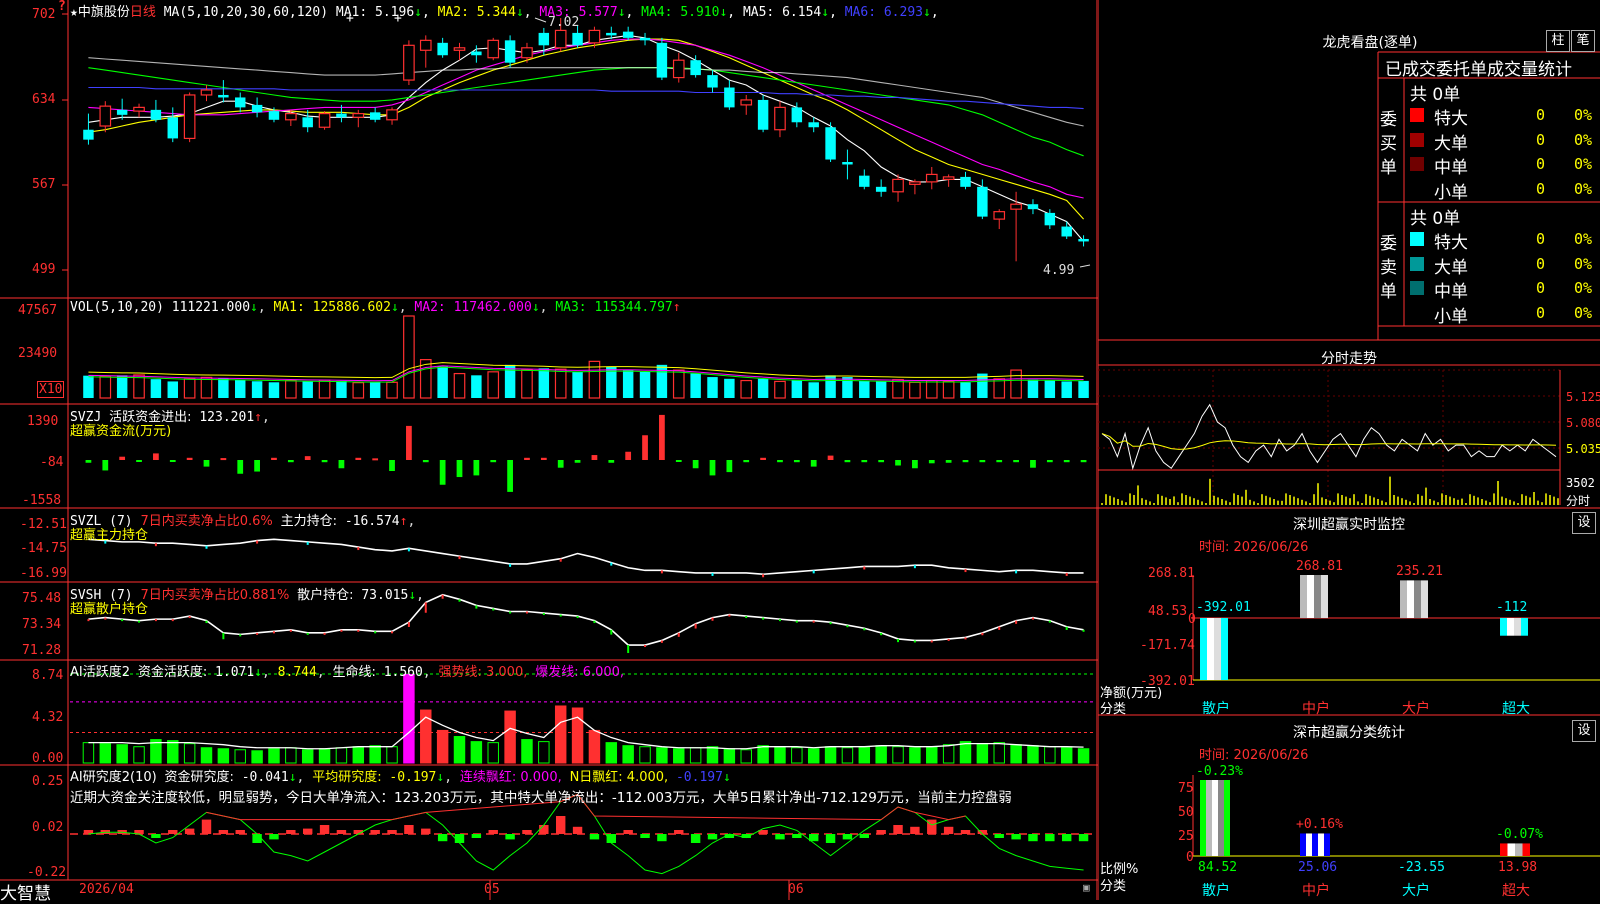 The width and height of the screenshot is (1600, 904). I want to click on sz-class-settings-button: 设, so click(1584, 731).